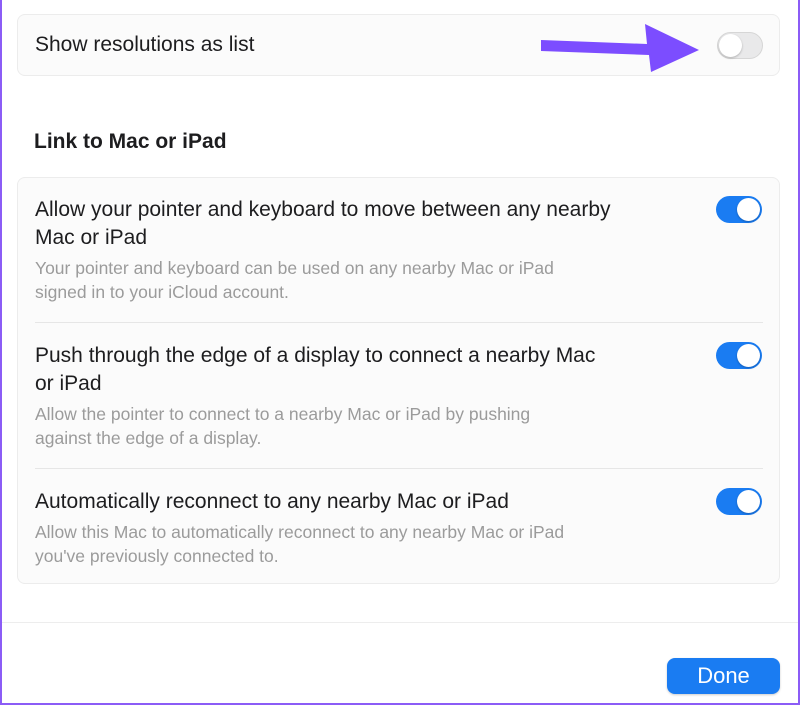  What do you see at coordinates (91, 237) in the screenshot?
I see `item-title: Mac or iPad` at bounding box center [91, 237].